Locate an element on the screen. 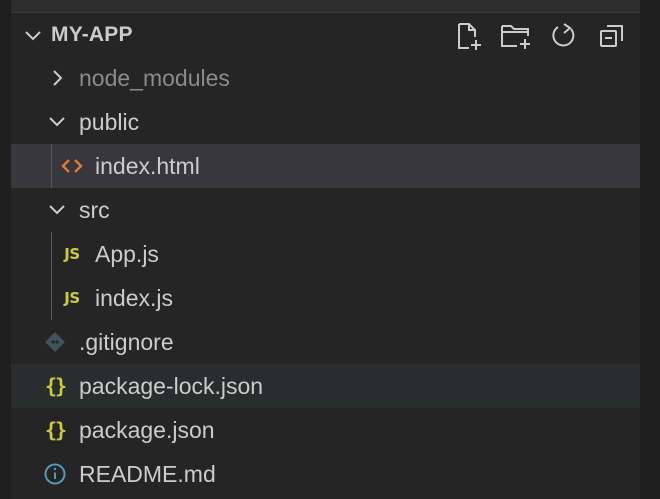  explorer-section-header: MY-APP is located at coordinates (325, 35).